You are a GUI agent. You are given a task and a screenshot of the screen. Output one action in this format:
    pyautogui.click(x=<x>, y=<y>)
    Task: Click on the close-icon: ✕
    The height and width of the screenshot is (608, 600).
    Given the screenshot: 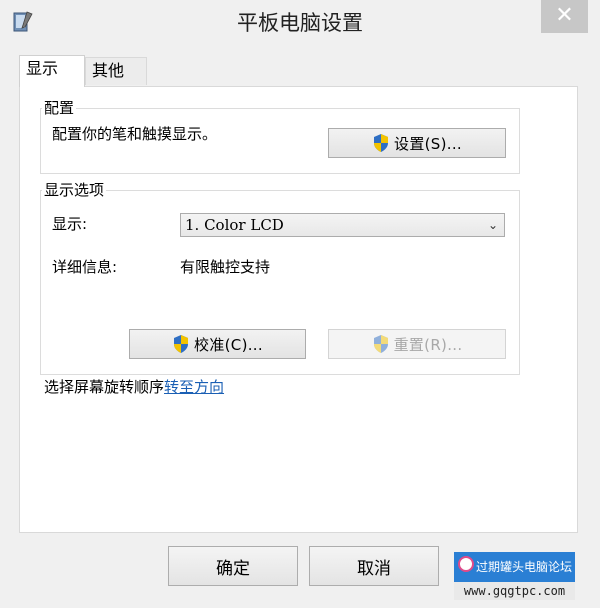 What is the action you would take?
    pyautogui.click(x=564, y=15)
    